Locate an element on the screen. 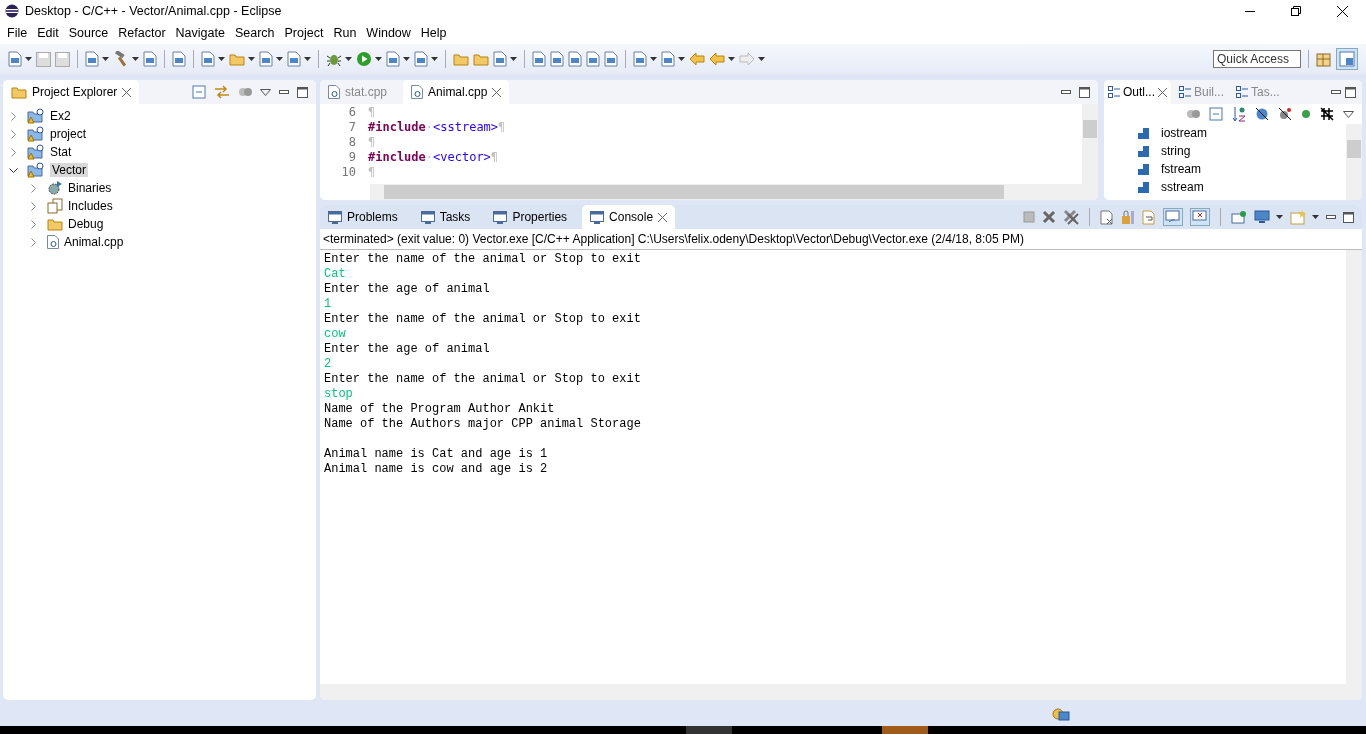 The image size is (1366, 734). tree-item: Vector is located at coordinates (69, 170).